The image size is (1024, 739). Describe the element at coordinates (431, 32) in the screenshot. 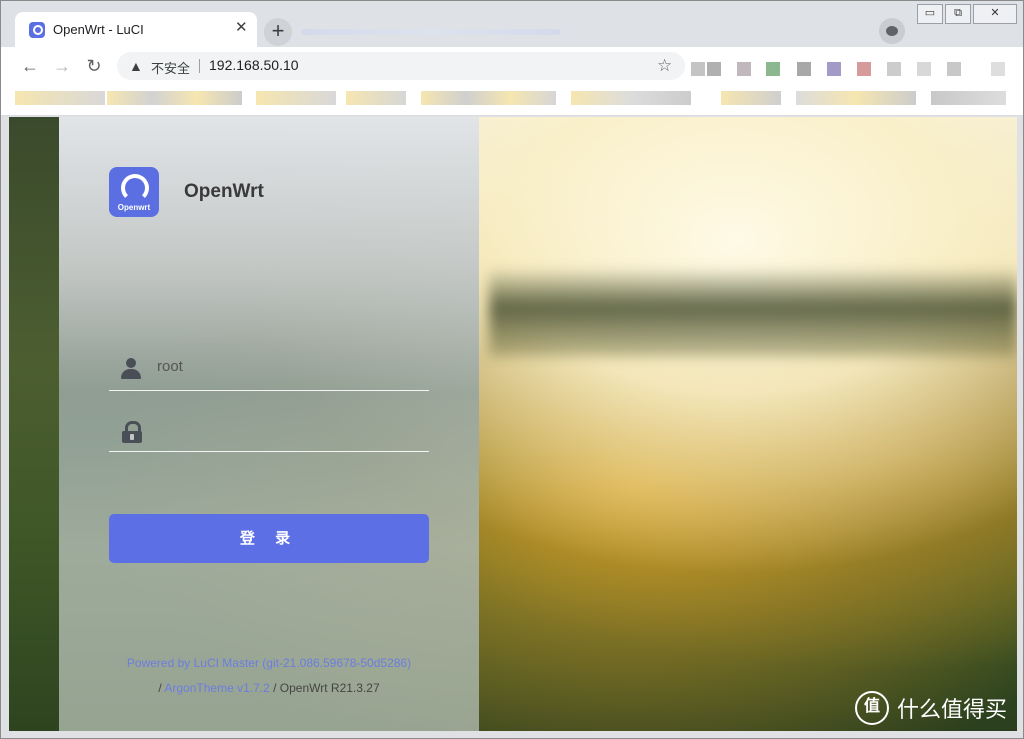

I see `blurred-tab-area` at that location.